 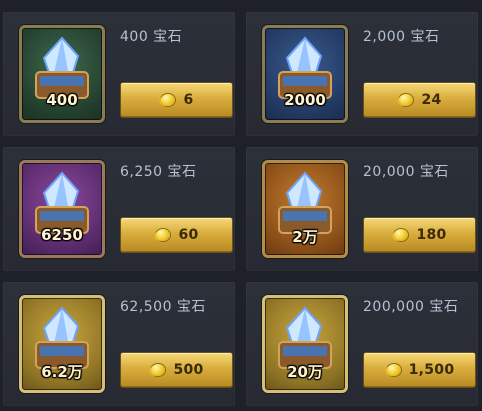 What do you see at coordinates (62, 235) in the screenshot?
I see `offer-amount-label: 6250` at bounding box center [62, 235].